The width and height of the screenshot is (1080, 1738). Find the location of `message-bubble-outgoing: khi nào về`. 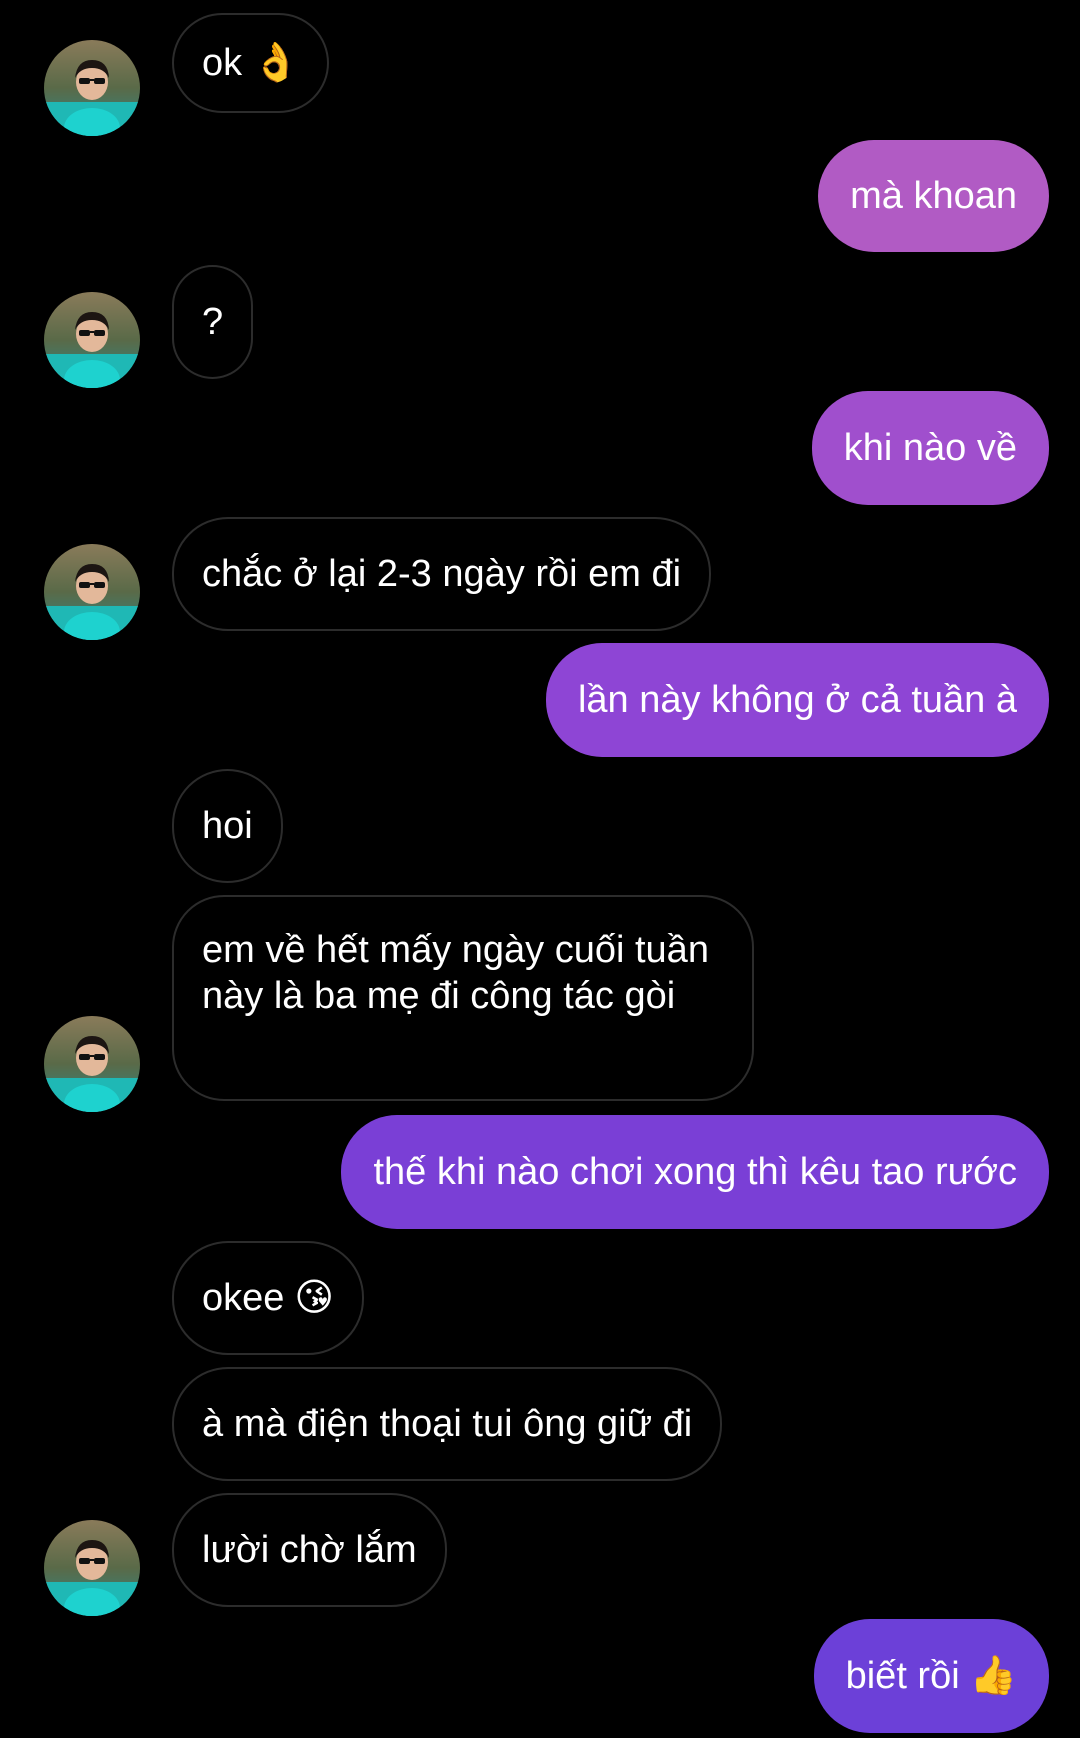

message-bubble-outgoing: khi nào về is located at coordinates (930, 448).